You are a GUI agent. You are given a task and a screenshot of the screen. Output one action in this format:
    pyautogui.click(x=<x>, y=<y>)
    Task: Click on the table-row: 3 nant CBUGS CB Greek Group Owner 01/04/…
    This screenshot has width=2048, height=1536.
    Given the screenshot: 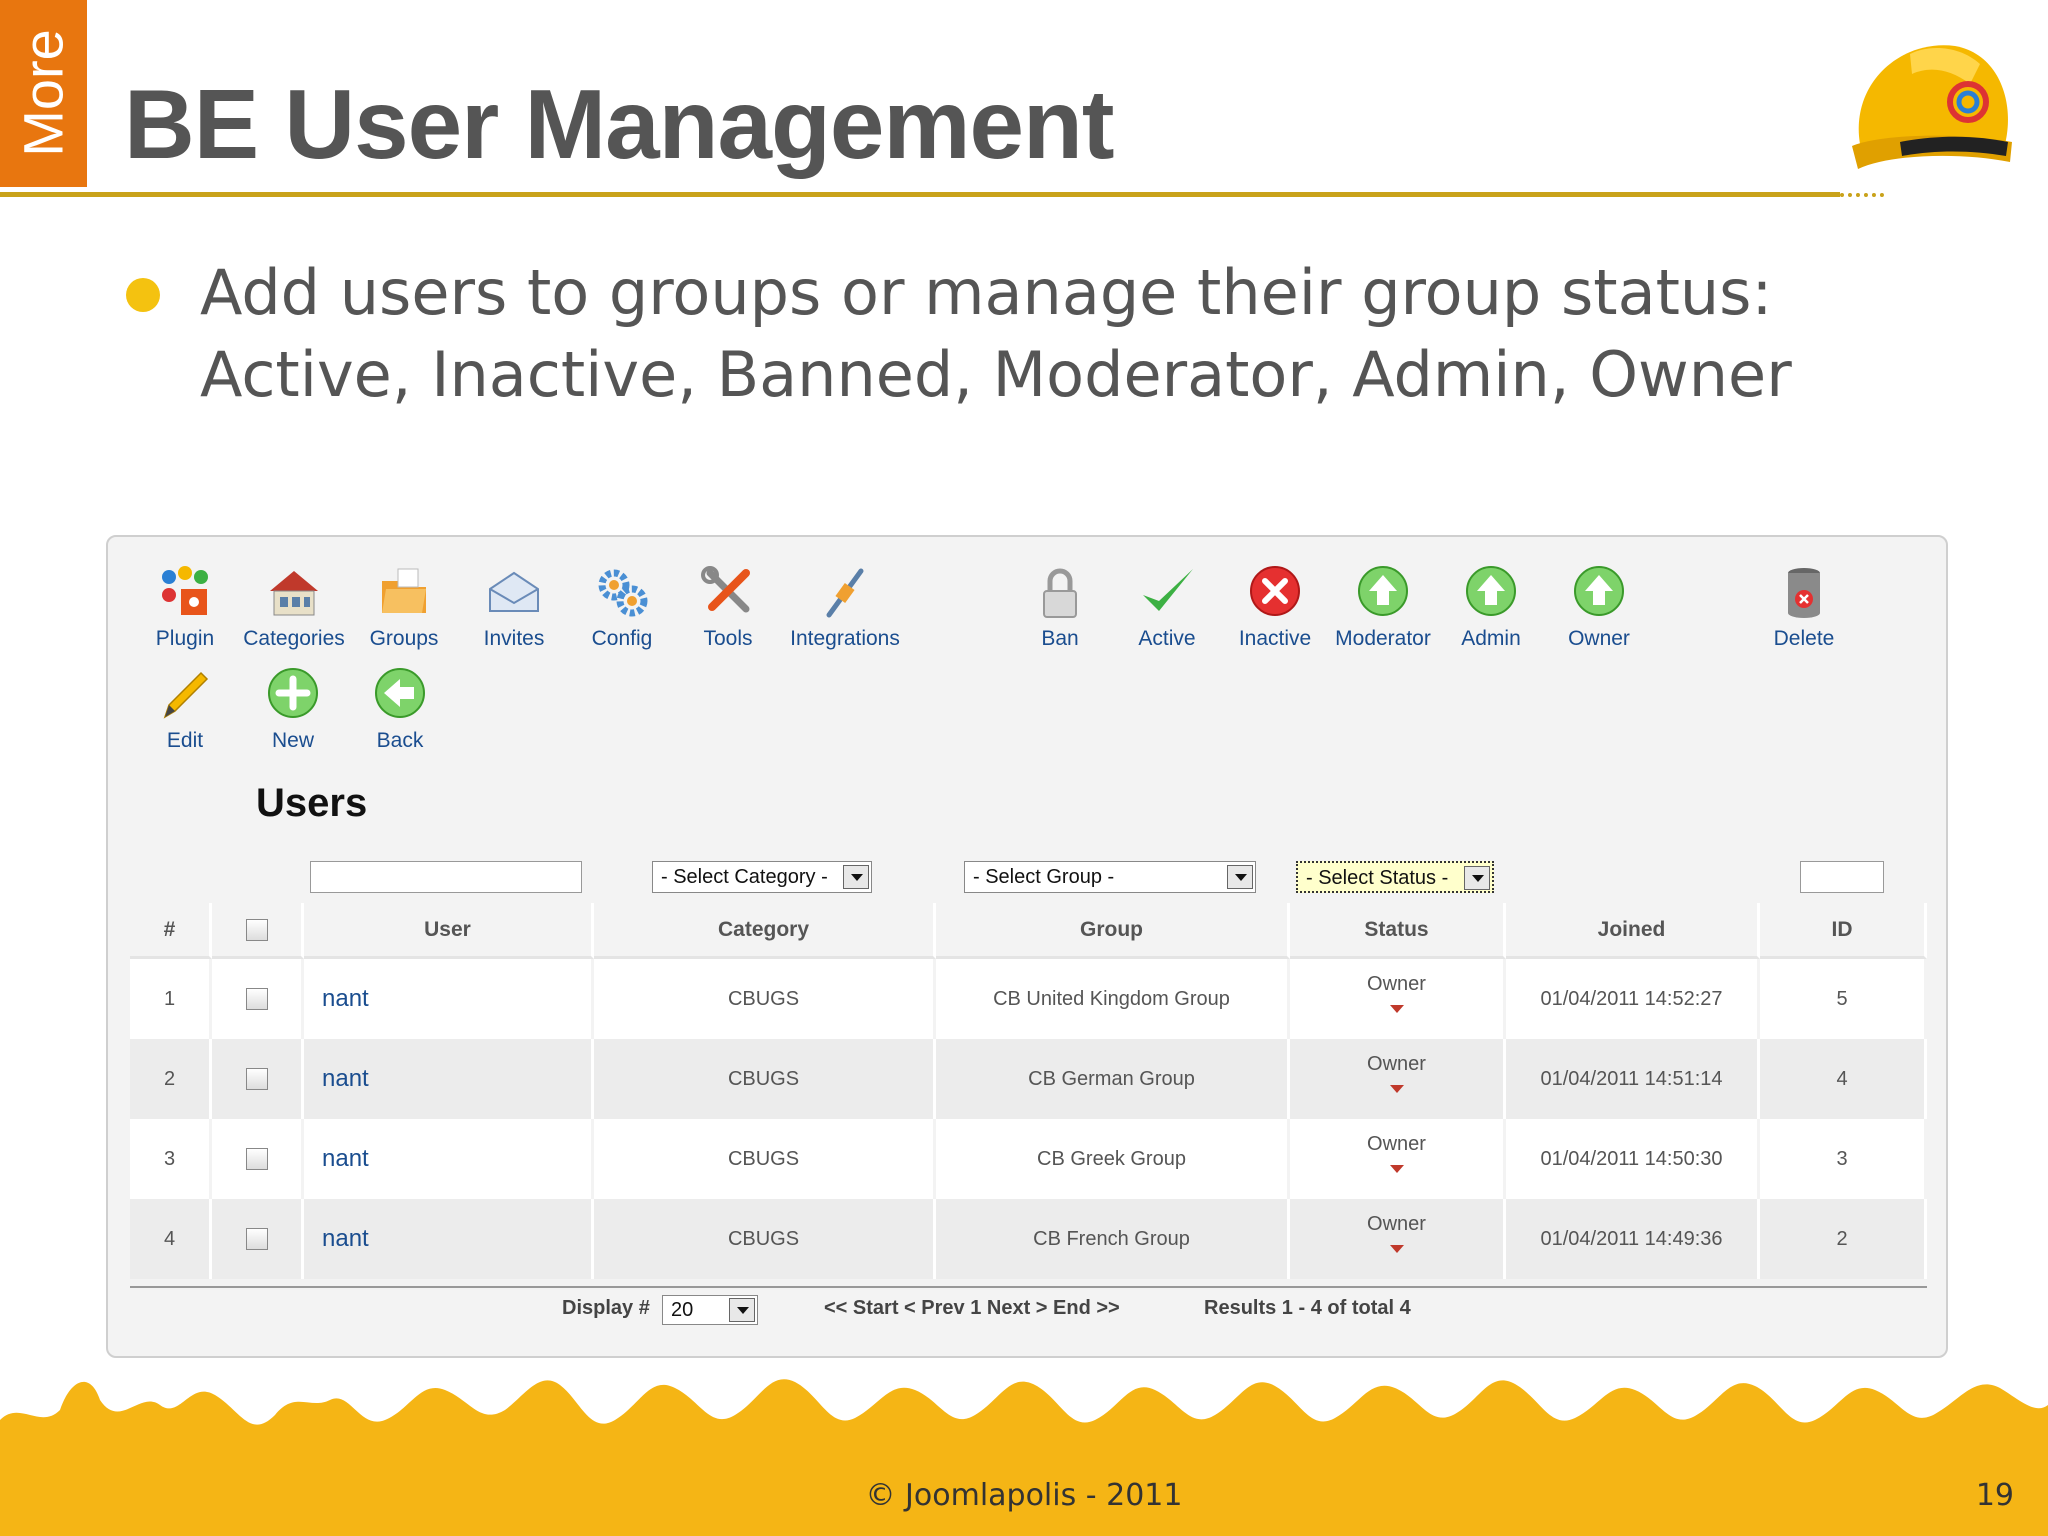 What is the action you would take?
    pyautogui.click(x=1028, y=1159)
    